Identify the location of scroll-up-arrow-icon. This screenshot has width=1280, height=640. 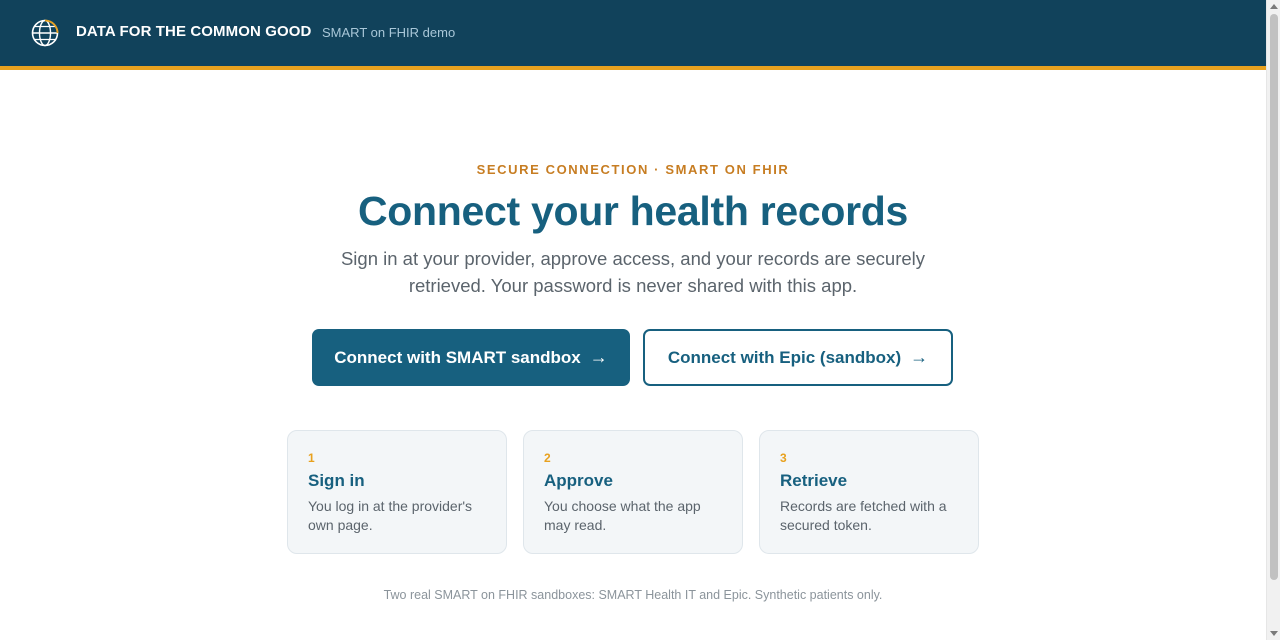
(1274, 6).